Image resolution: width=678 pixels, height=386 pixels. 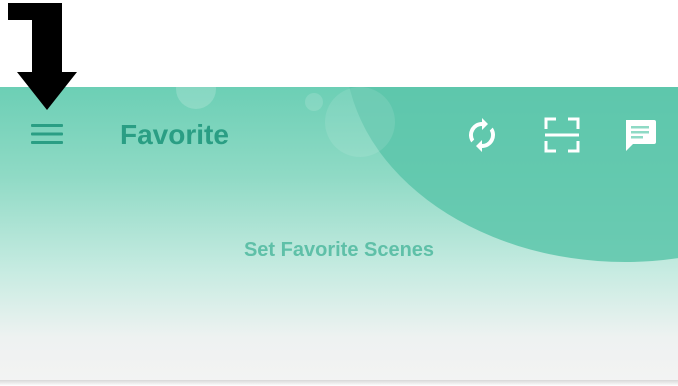 I want to click on menu-button, so click(x=47, y=134).